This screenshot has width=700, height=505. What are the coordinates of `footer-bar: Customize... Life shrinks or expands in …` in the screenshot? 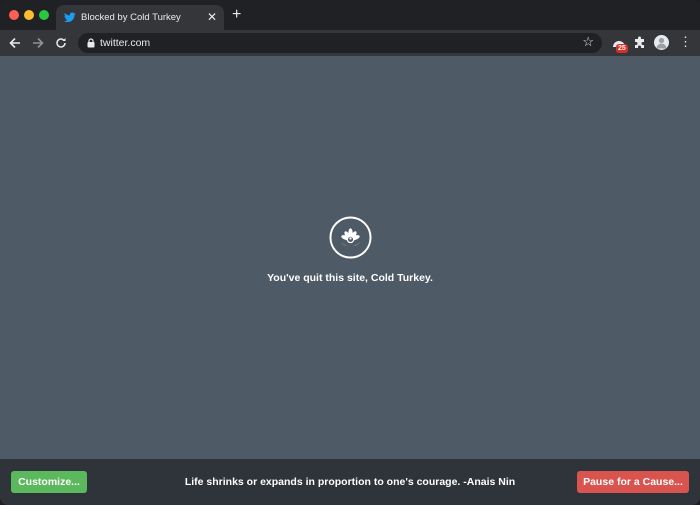 It's located at (350, 482).